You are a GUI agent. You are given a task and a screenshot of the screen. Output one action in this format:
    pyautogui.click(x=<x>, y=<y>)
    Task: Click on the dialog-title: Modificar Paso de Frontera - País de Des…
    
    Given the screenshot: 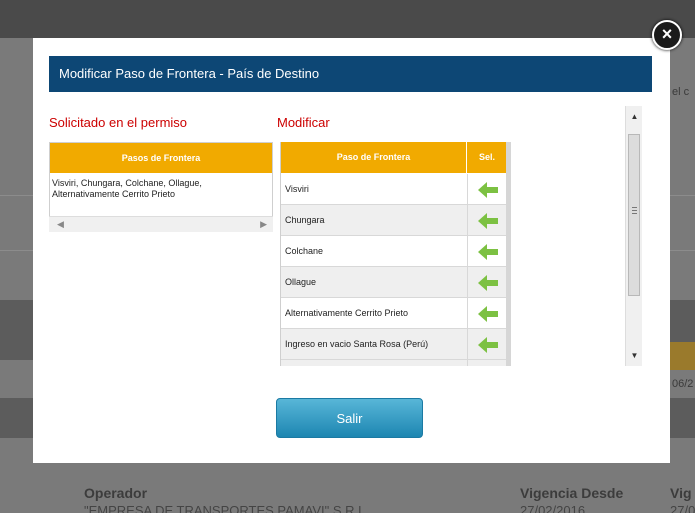 What is the action you would take?
    pyautogui.click(x=350, y=74)
    